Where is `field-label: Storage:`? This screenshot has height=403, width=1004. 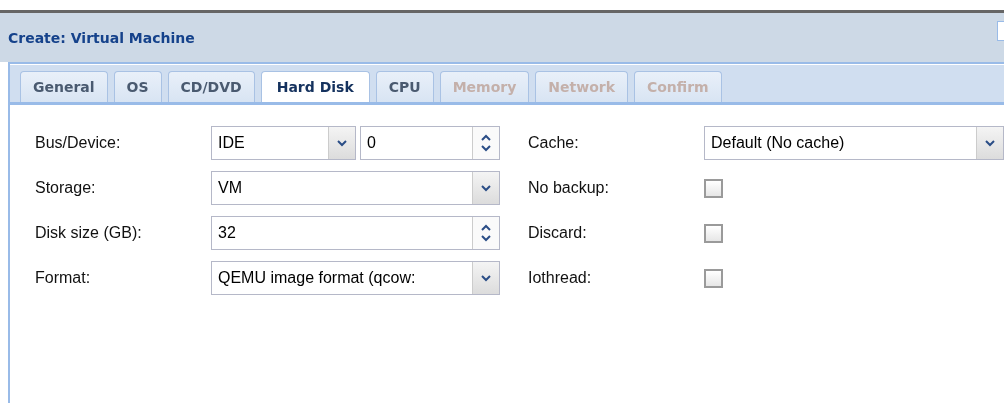 field-label: Storage: is located at coordinates (66, 188).